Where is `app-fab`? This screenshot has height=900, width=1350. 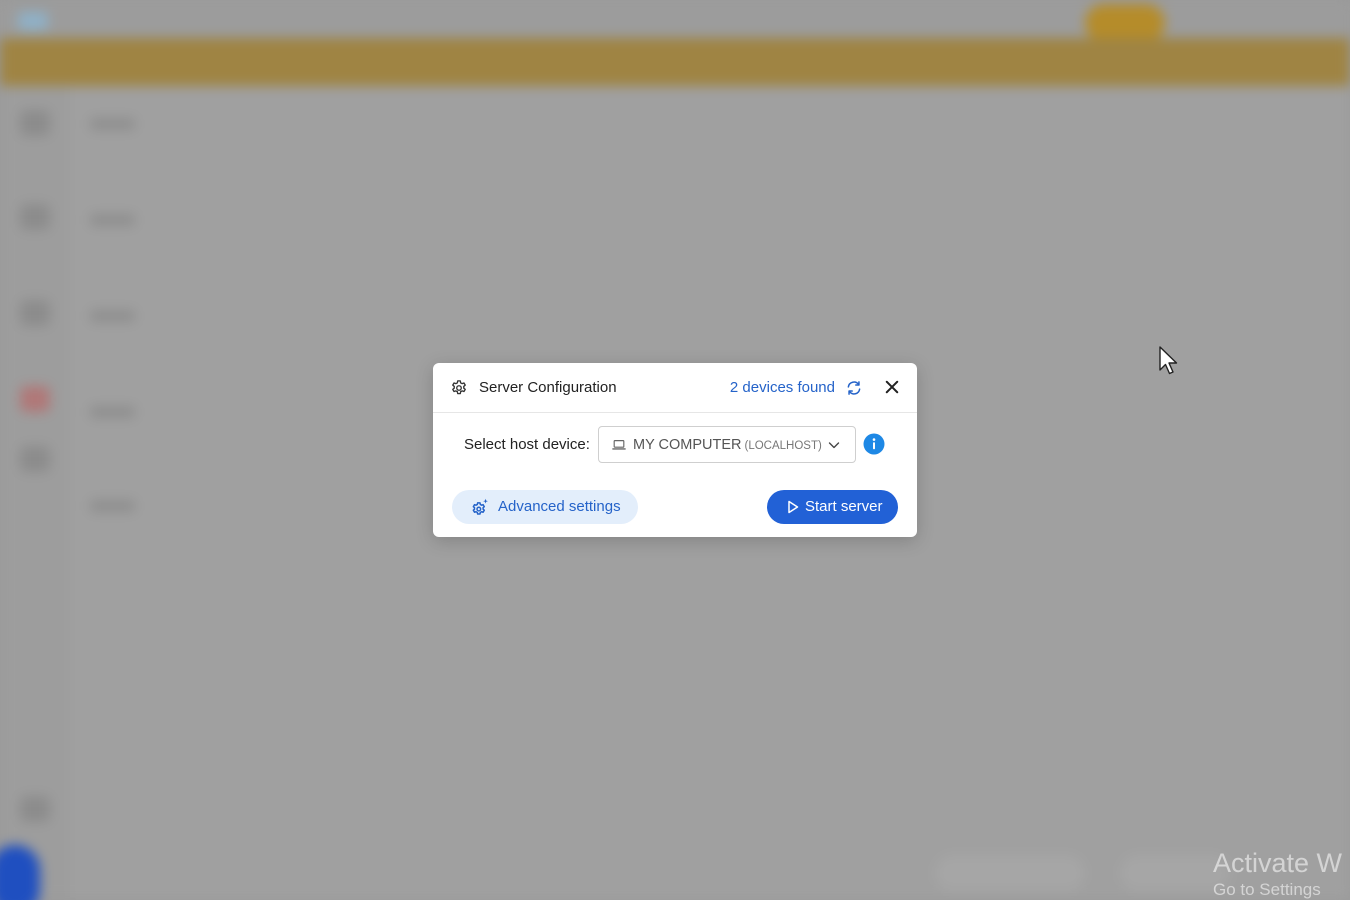
app-fab is located at coordinates (20, 872).